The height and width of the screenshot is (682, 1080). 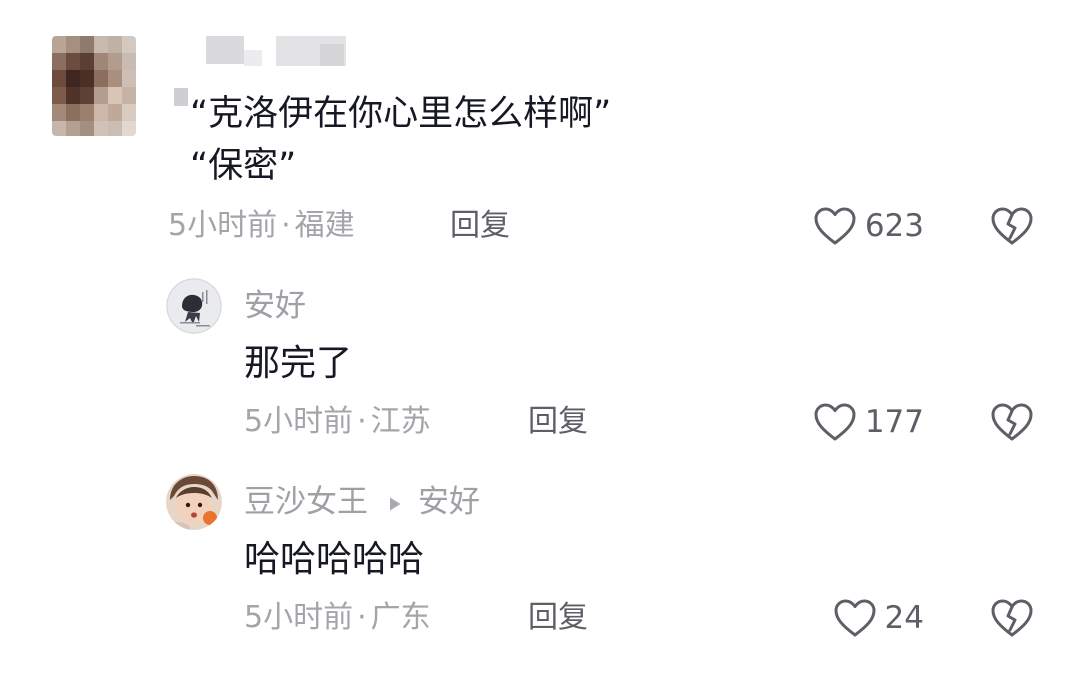 What do you see at coordinates (400, 421) in the screenshot?
I see `reply-location-1: 江苏` at bounding box center [400, 421].